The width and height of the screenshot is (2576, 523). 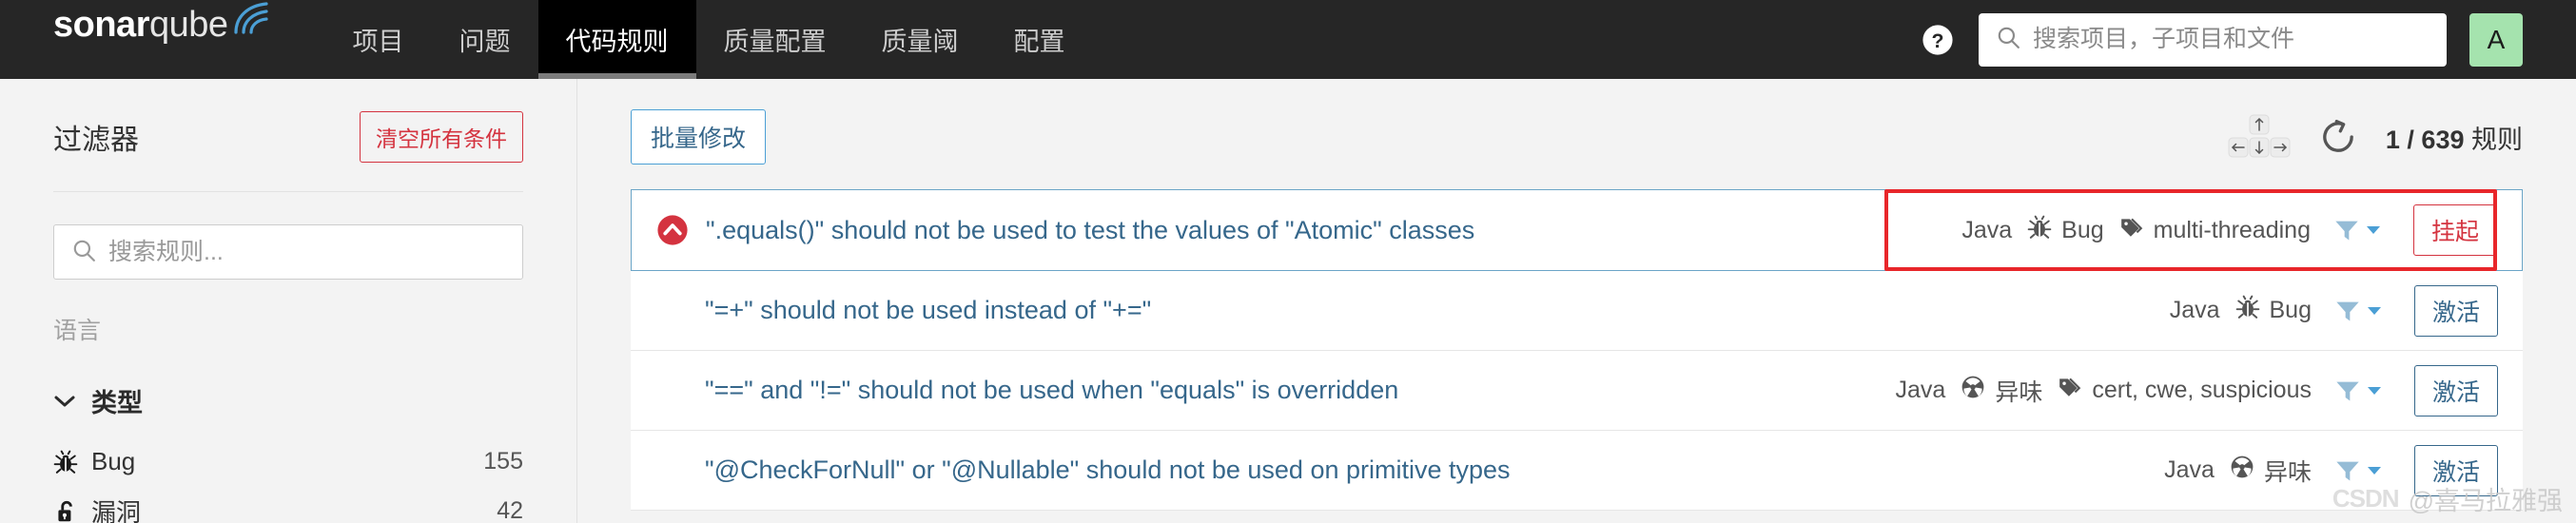 I want to click on navbar-right-actions: ? A, so click(x=2248, y=39).